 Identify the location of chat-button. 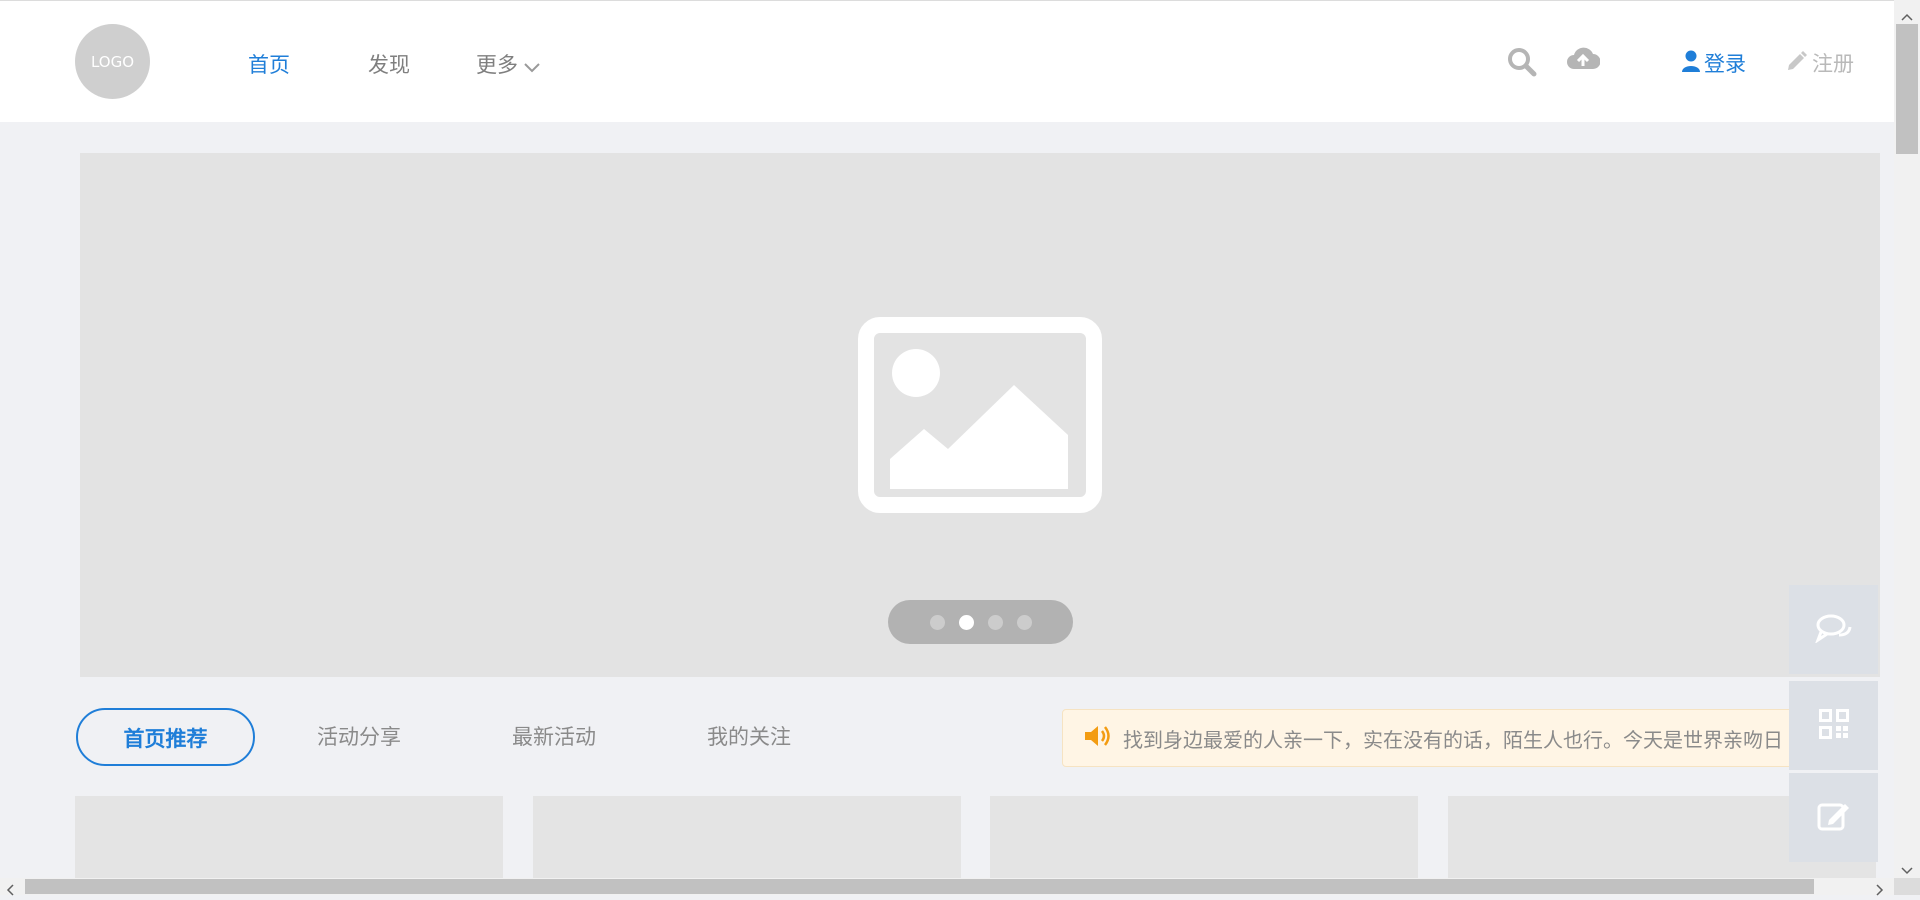
(1833, 629).